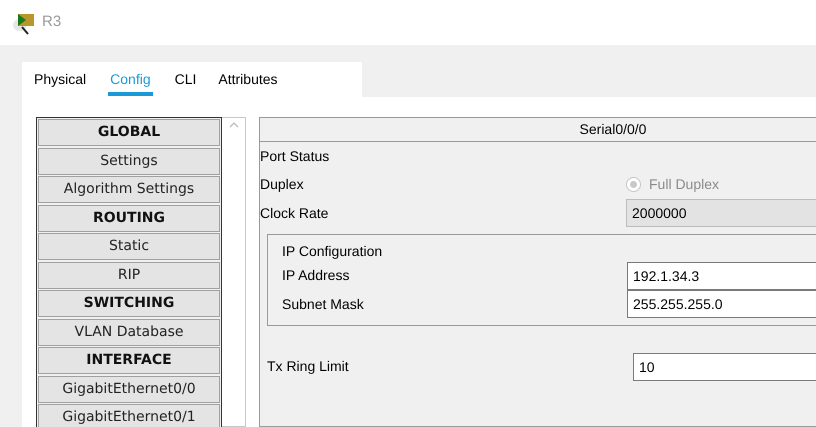 The image size is (816, 427). I want to click on group-title: IP Configuration, so click(333, 251).